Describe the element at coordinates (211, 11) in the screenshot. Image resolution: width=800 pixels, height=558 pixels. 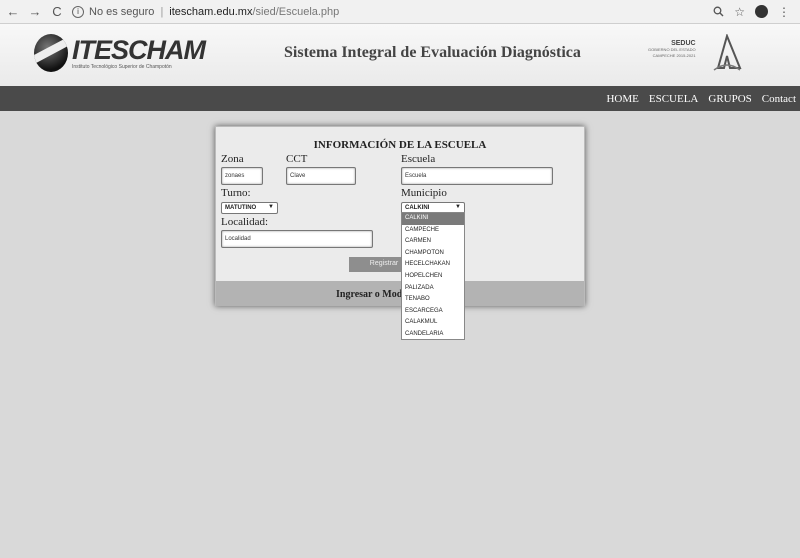
I see `url-host: itescham.edu.mx` at that location.